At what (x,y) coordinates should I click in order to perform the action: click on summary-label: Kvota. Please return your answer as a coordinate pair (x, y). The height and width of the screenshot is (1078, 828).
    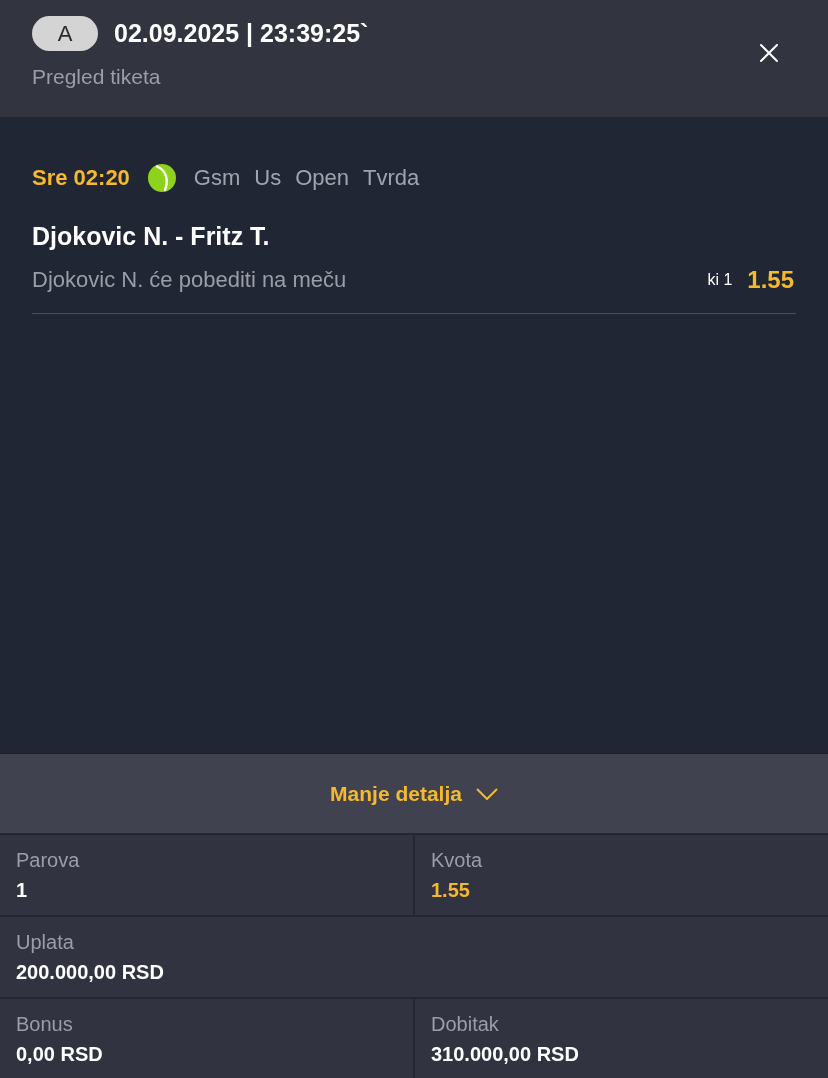
    Looking at the image, I should click on (457, 860).